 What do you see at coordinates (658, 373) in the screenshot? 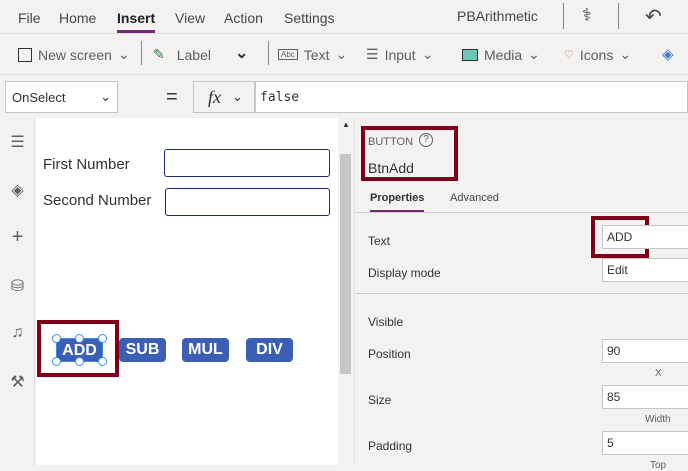
I see `x-label: X` at bounding box center [658, 373].